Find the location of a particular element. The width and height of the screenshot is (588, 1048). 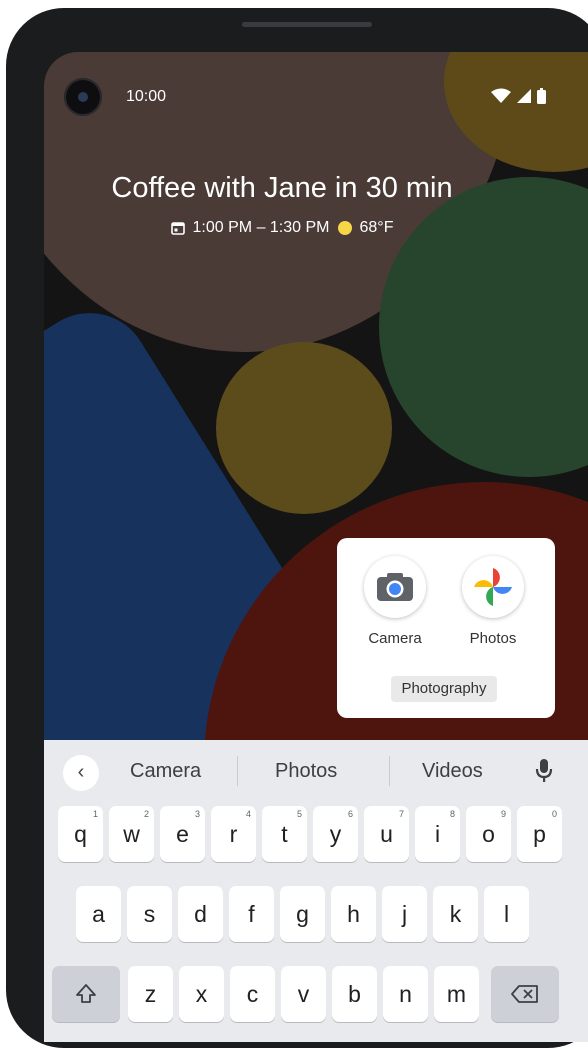

weather-sunny-icon is located at coordinates (344, 228).